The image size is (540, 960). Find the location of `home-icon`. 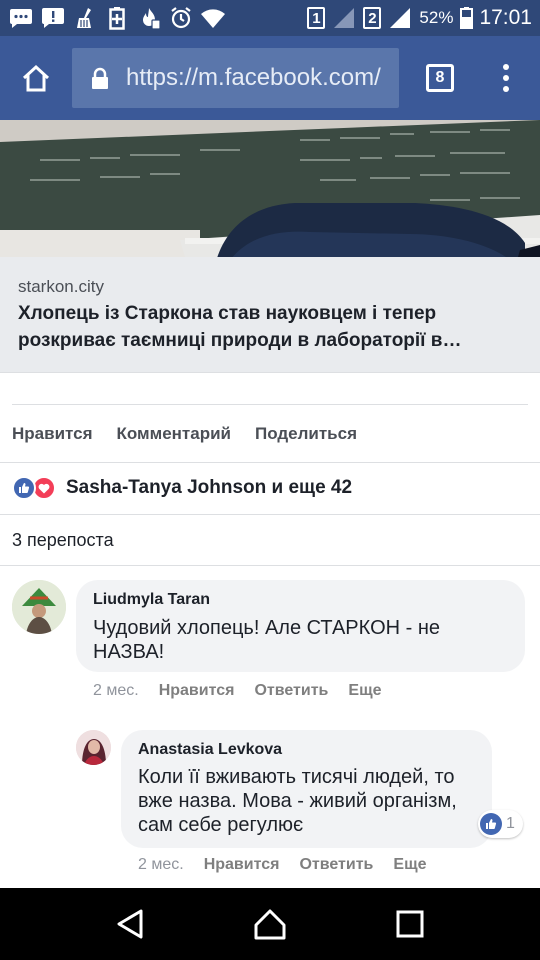

home-icon is located at coordinates (36, 78).